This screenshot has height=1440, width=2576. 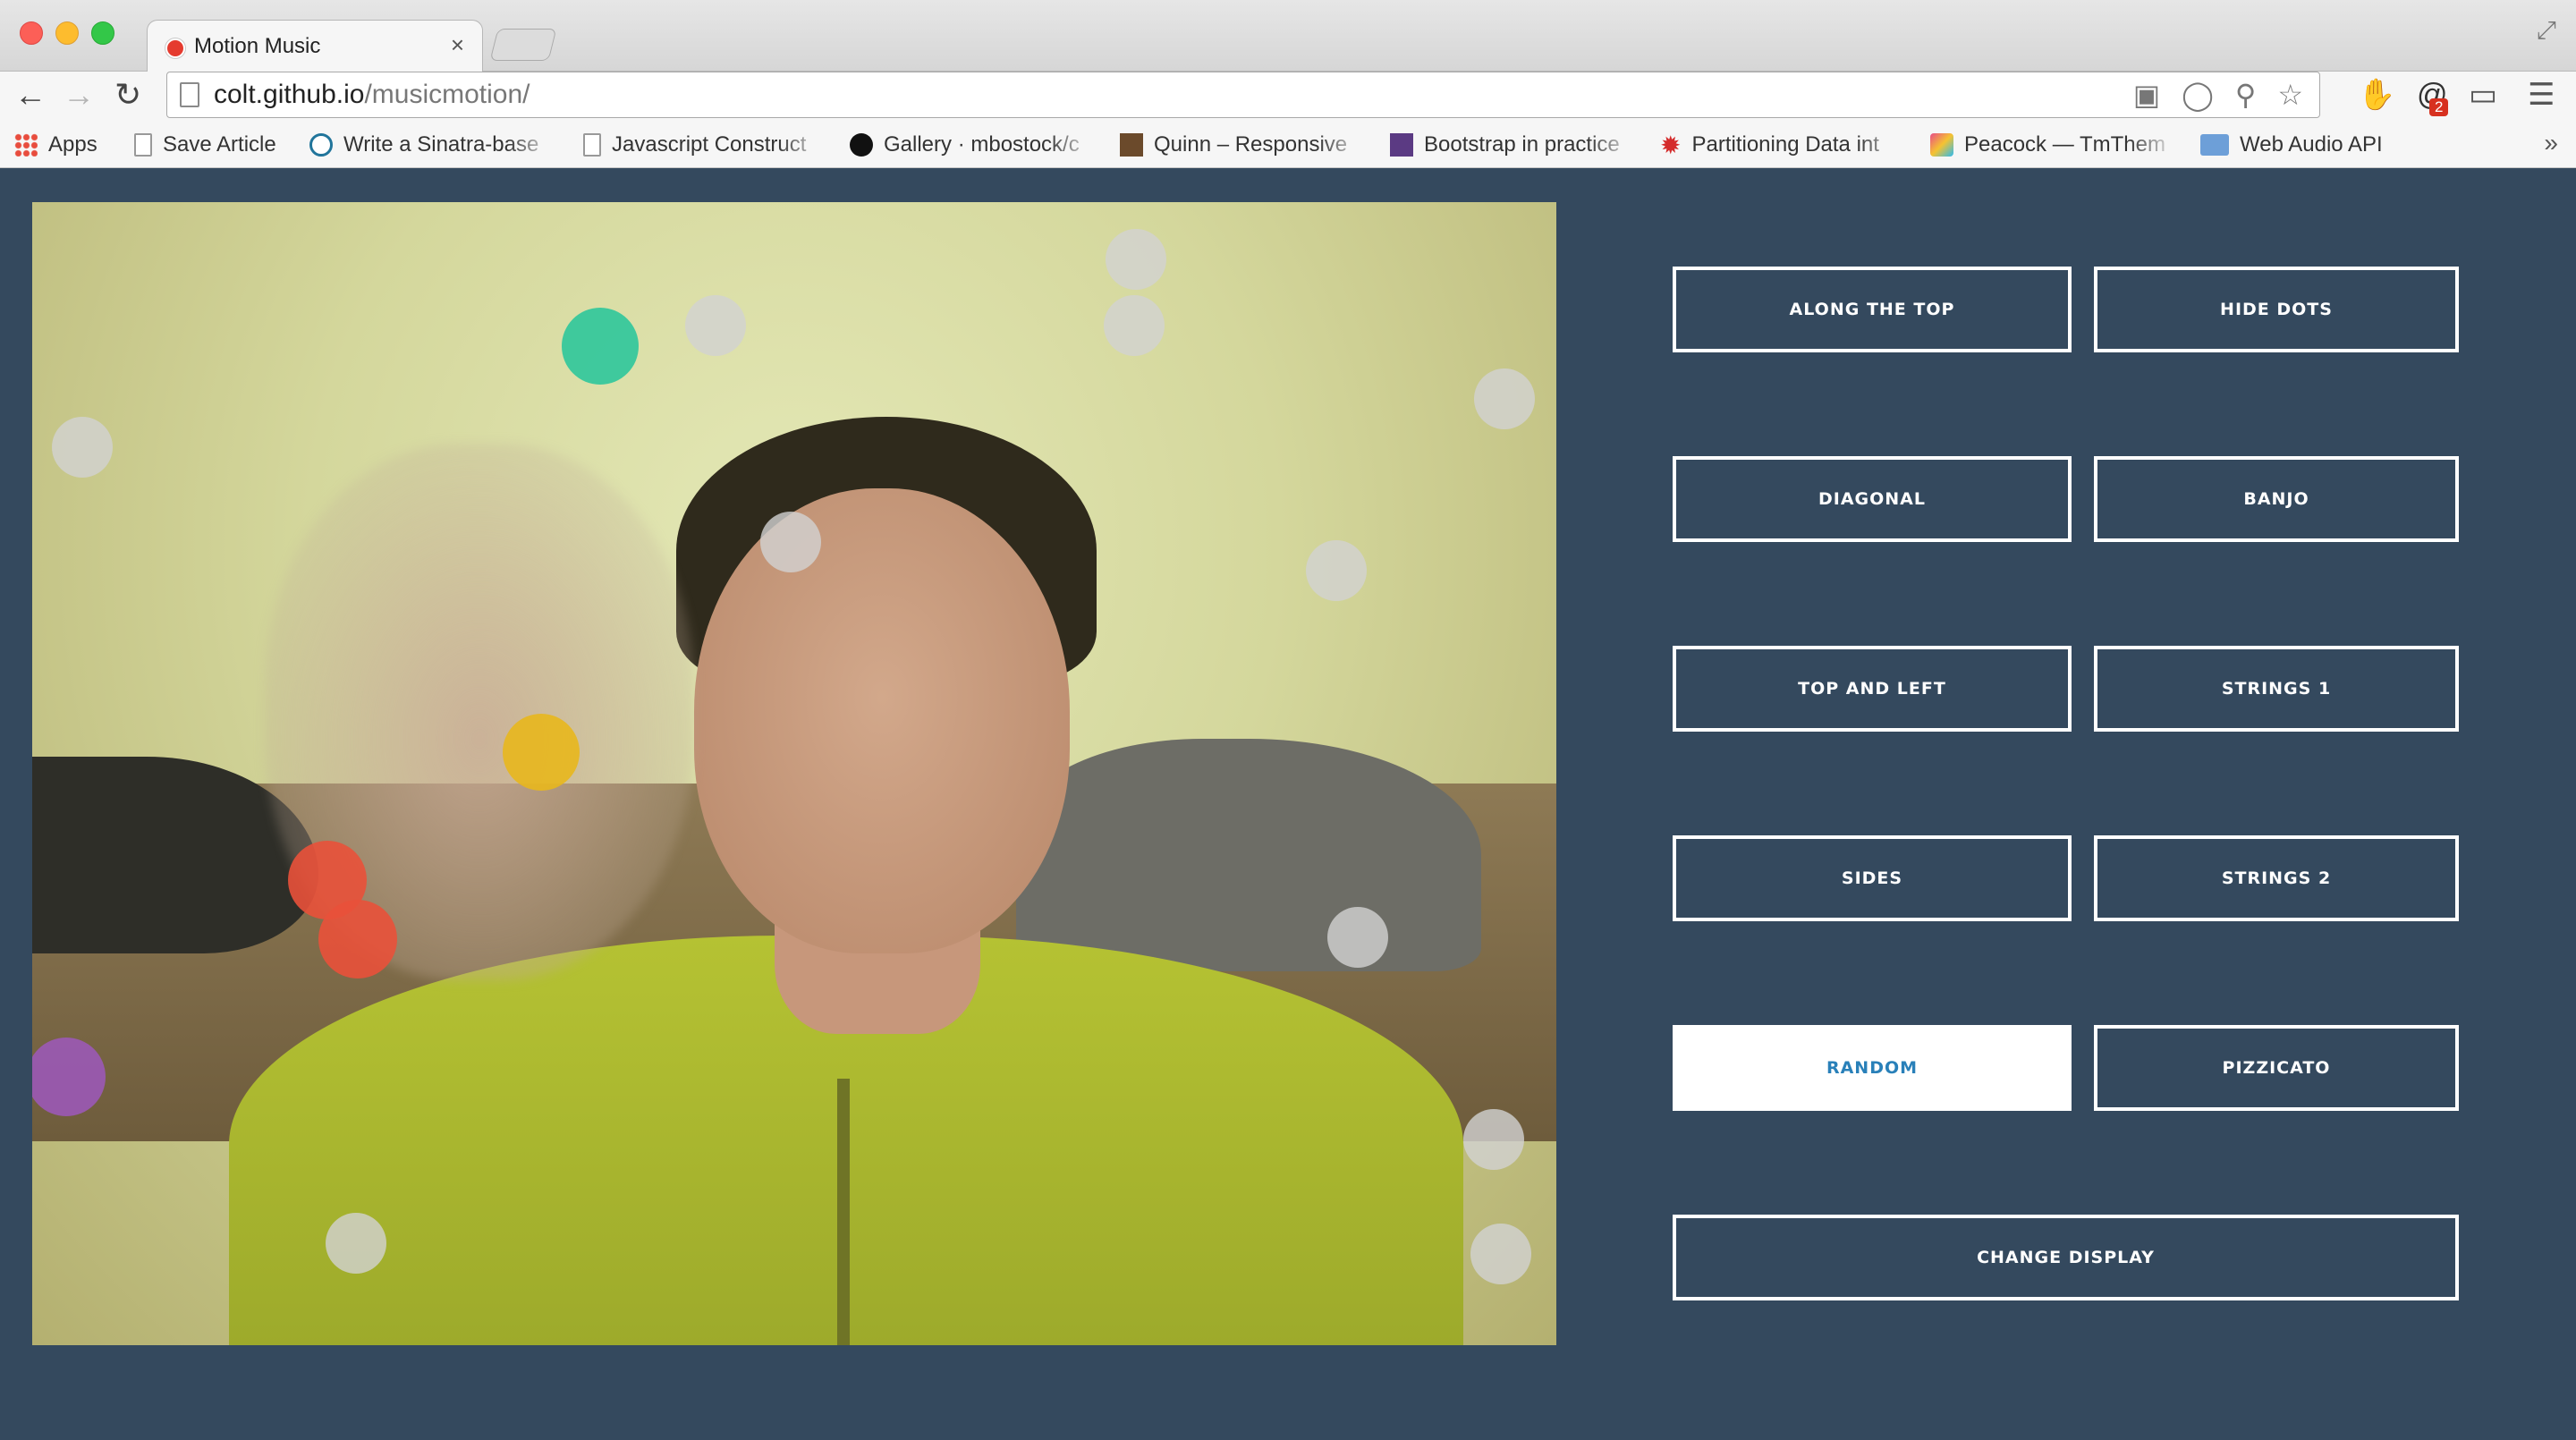 I want to click on browser-tab-strip: Motion Music × ⤢, so click(x=1288, y=36).